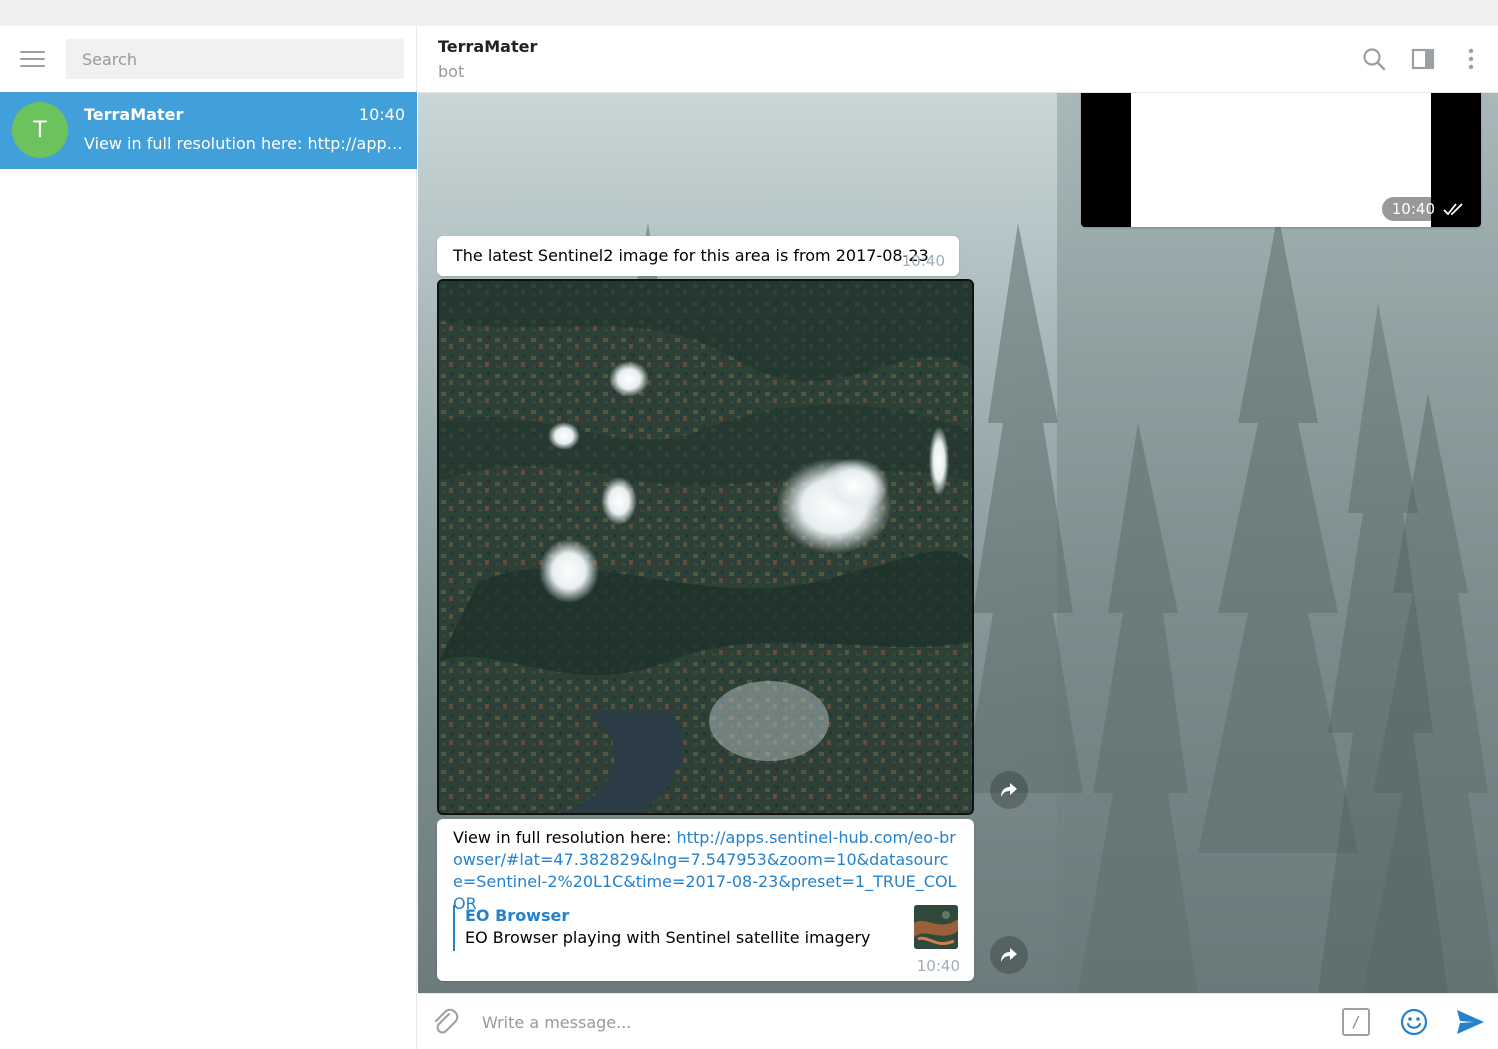 The image size is (1498, 1049). I want to click on dialog-time: 10:40, so click(381, 114).